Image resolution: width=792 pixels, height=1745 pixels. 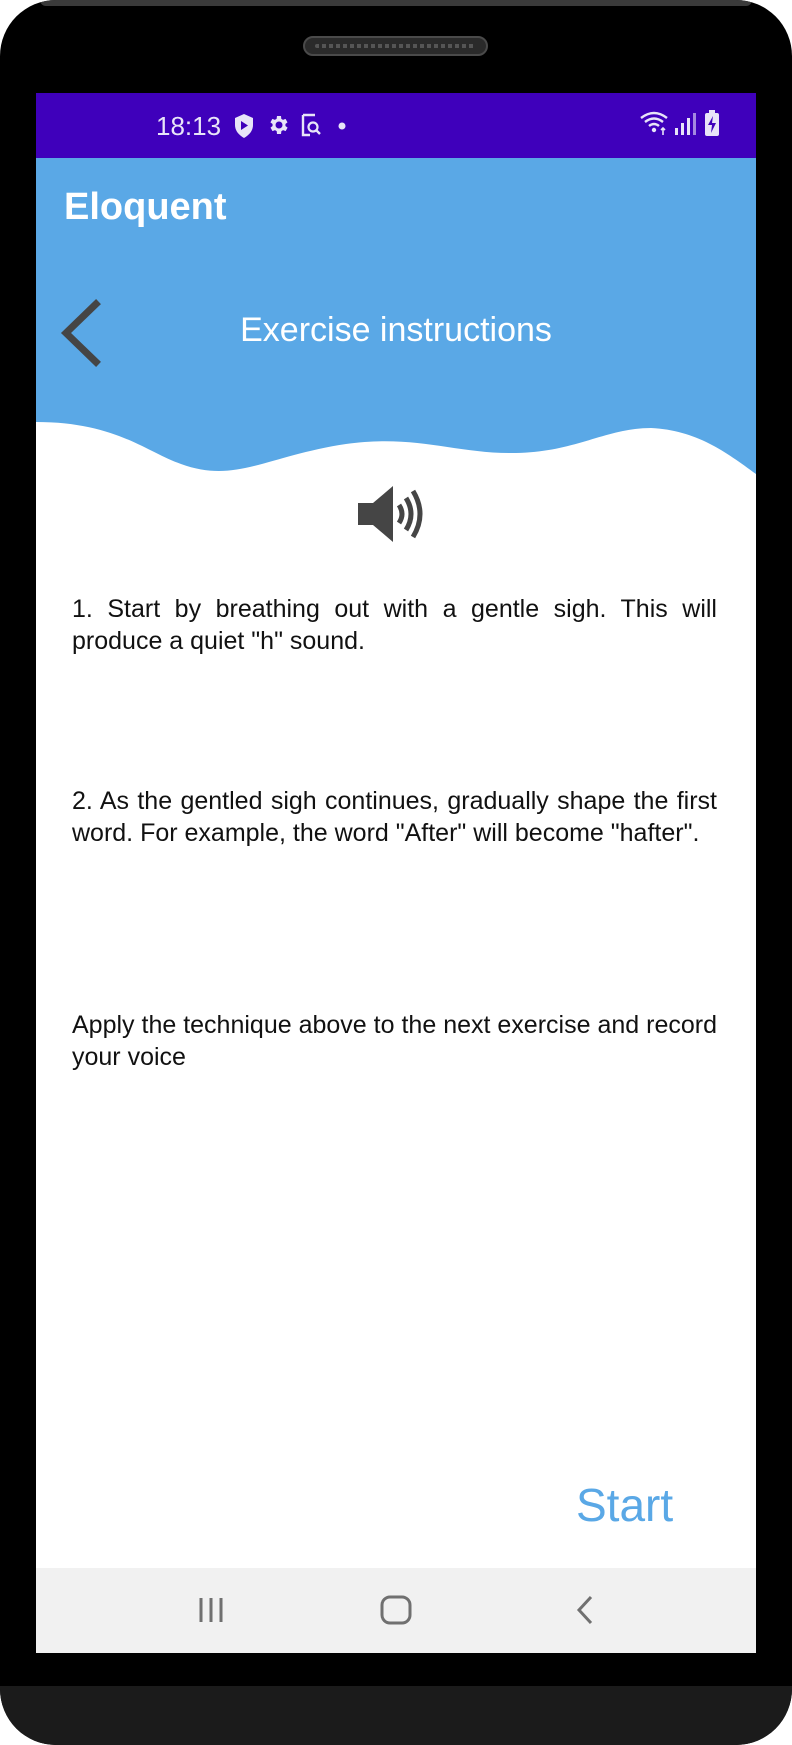 I want to click on screen-title: Exercise instructions, so click(x=396, y=330).